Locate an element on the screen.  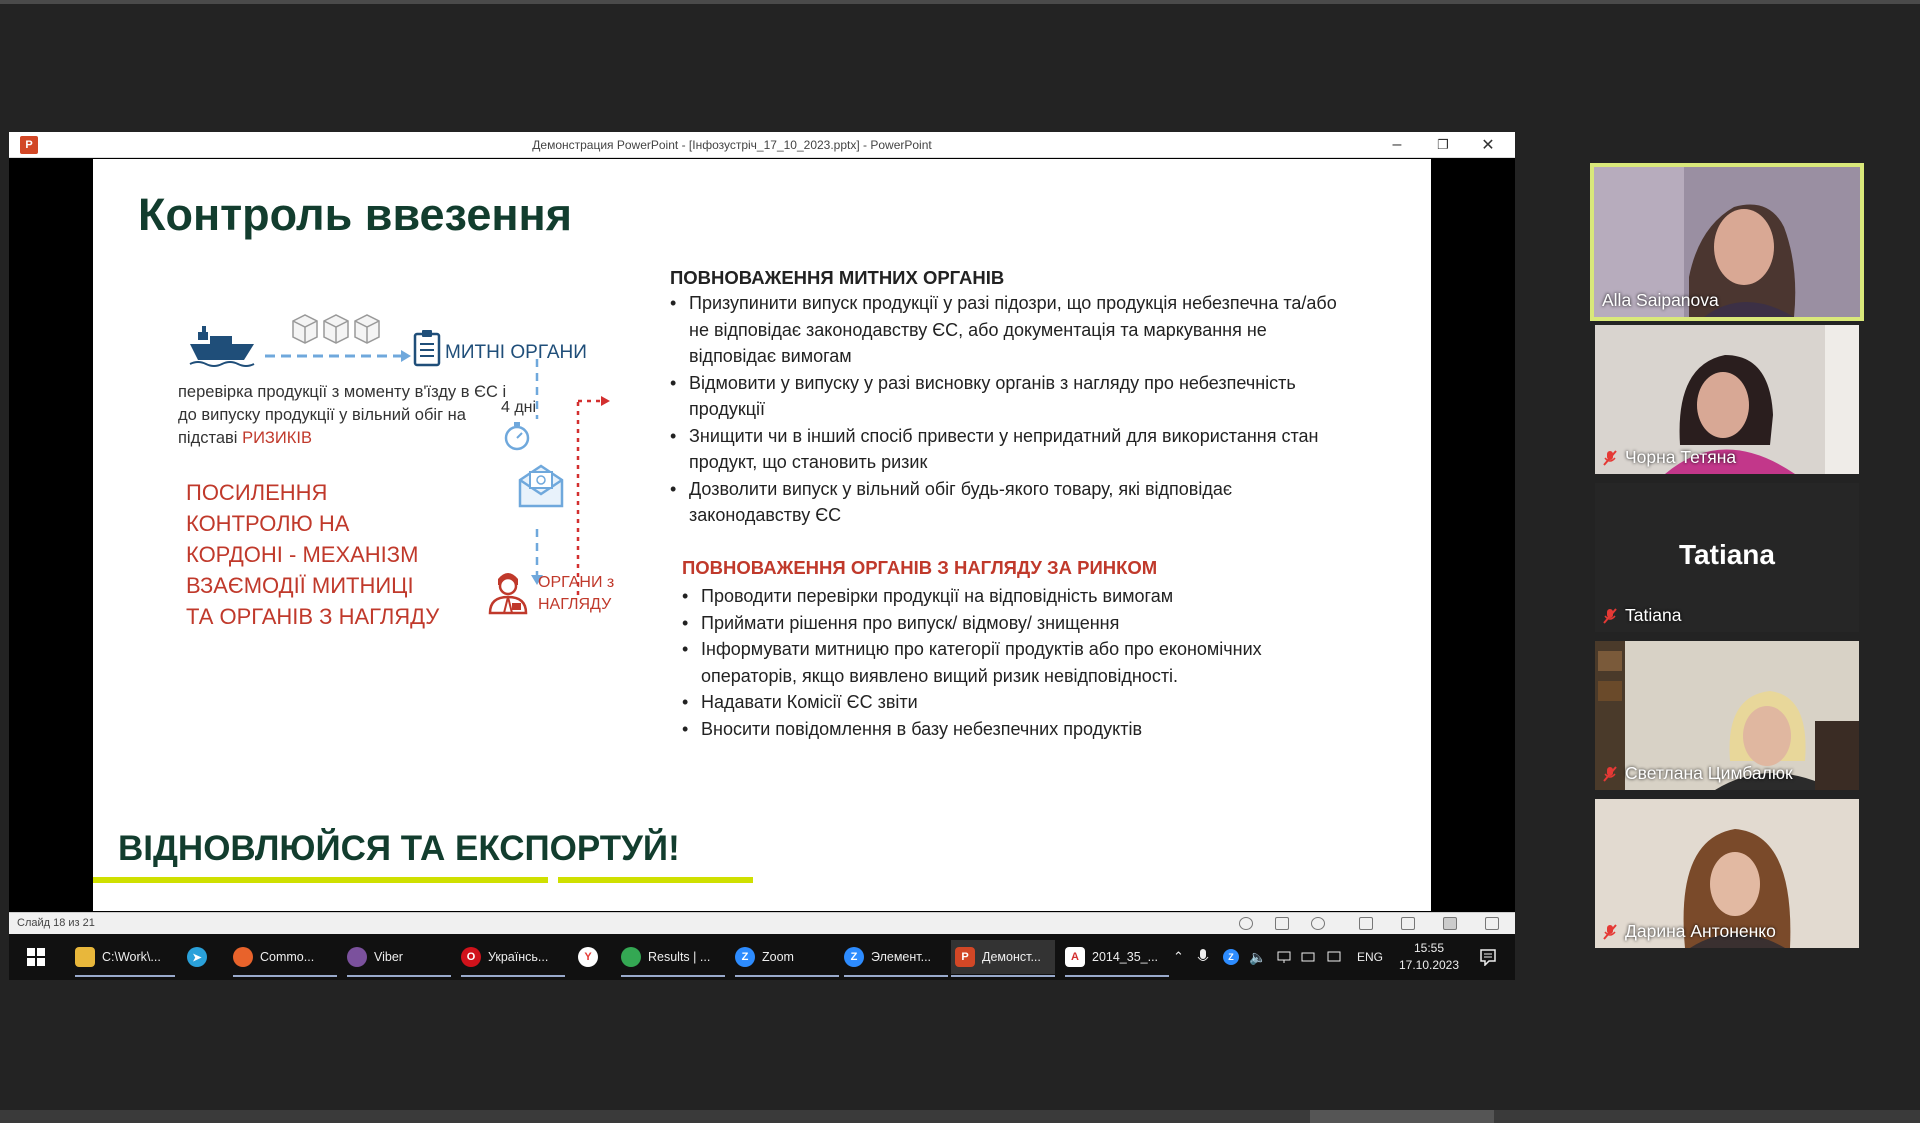
restore-button: ❐ is located at coordinates (1443, 145).